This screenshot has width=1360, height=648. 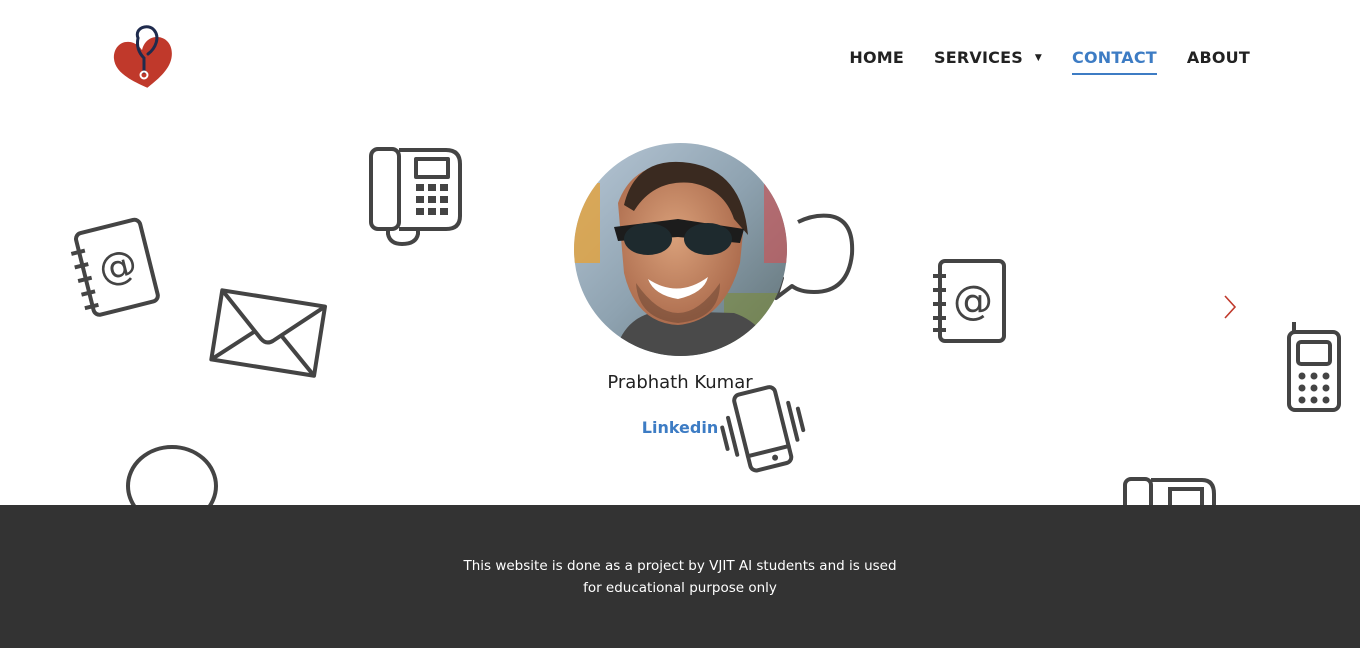 What do you see at coordinates (680, 427) in the screenshot?
I see `linkedin-link: Linkedin` at bounding box center [680, 427].